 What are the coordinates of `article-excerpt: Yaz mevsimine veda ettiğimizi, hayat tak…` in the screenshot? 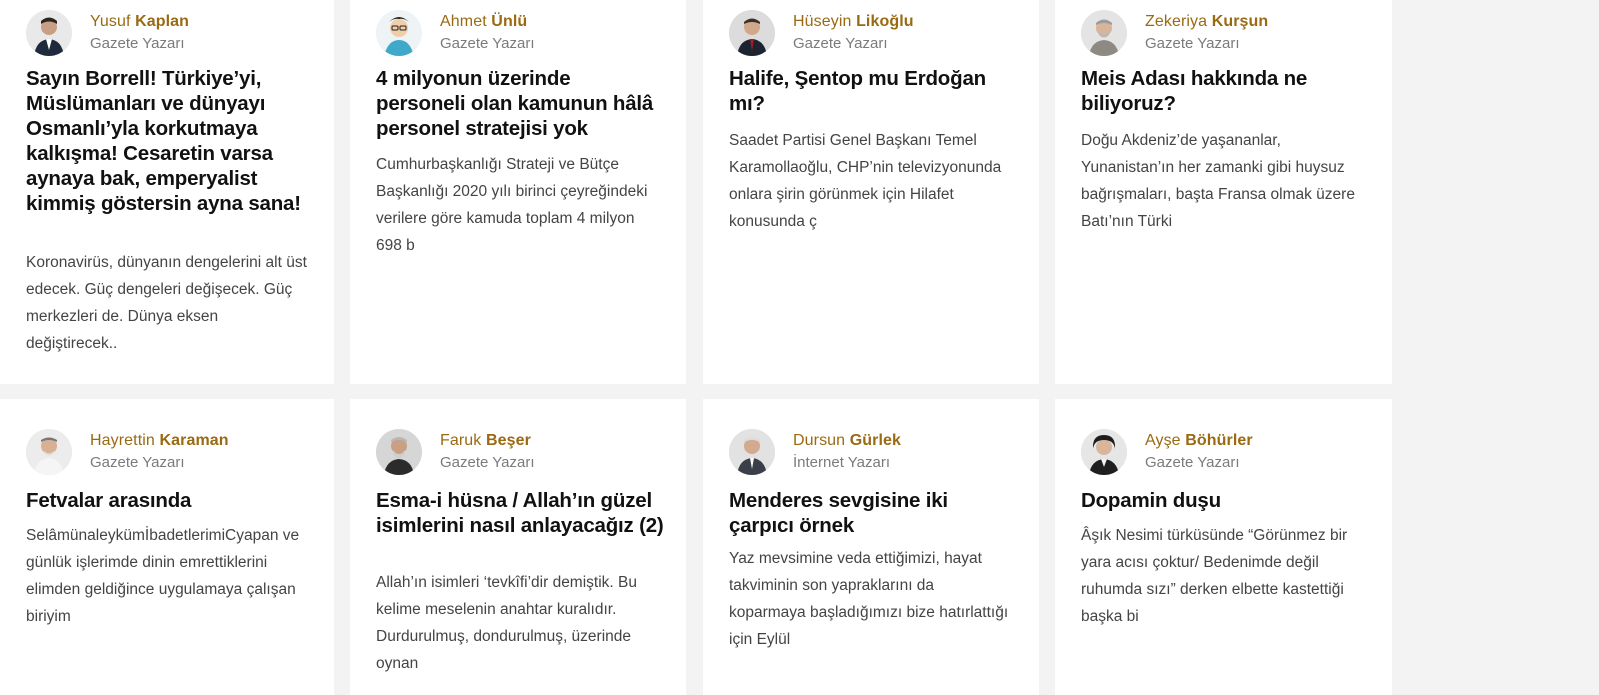 It's located at (869, 599).